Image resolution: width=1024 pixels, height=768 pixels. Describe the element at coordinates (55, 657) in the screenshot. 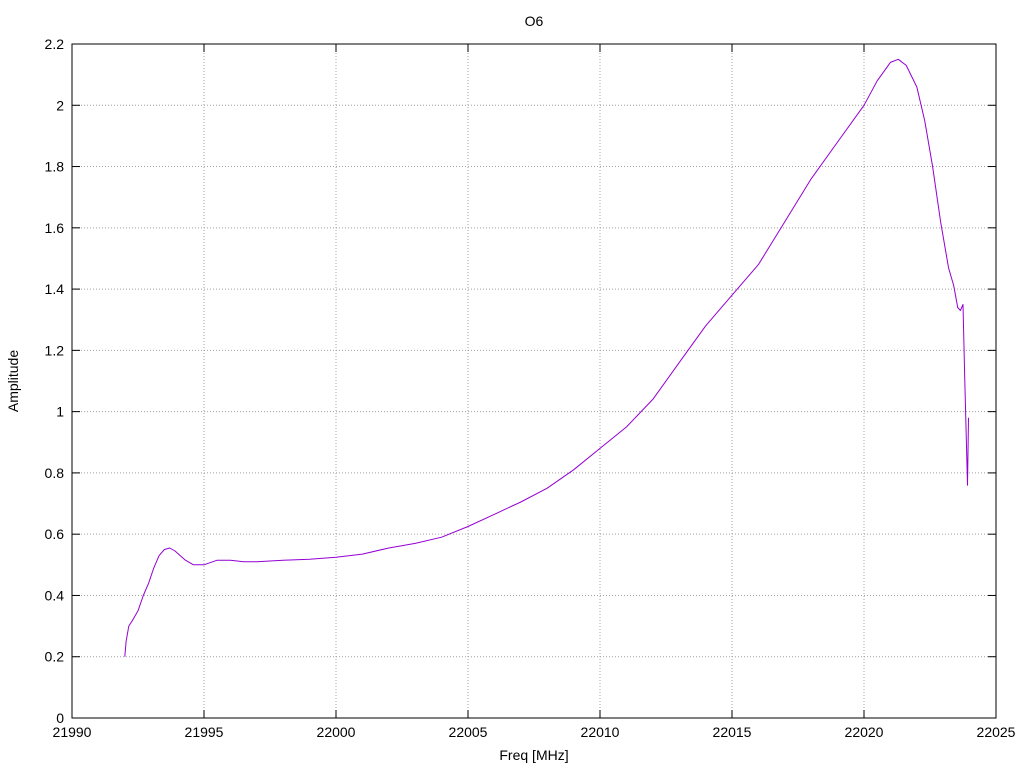

I see `y-tick-label: 0.2` at that location.